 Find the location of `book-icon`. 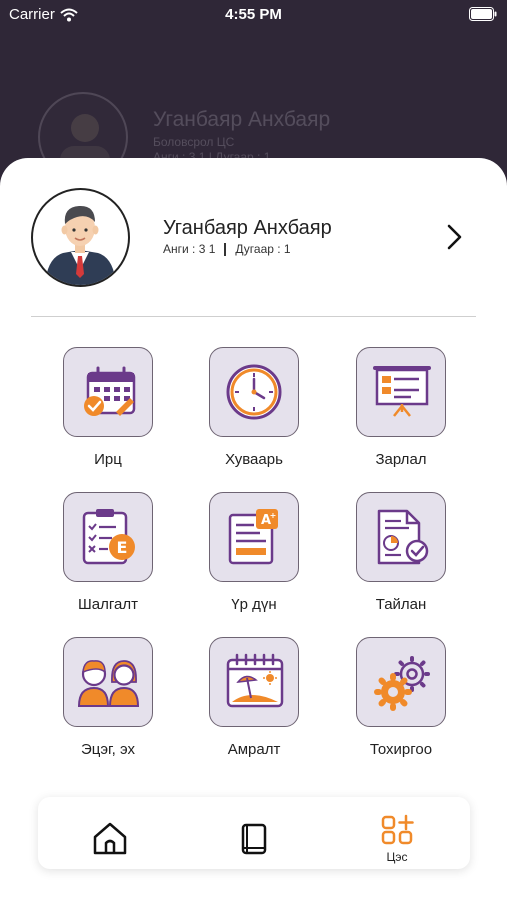

book-icon is located at coordinates (254, 839).